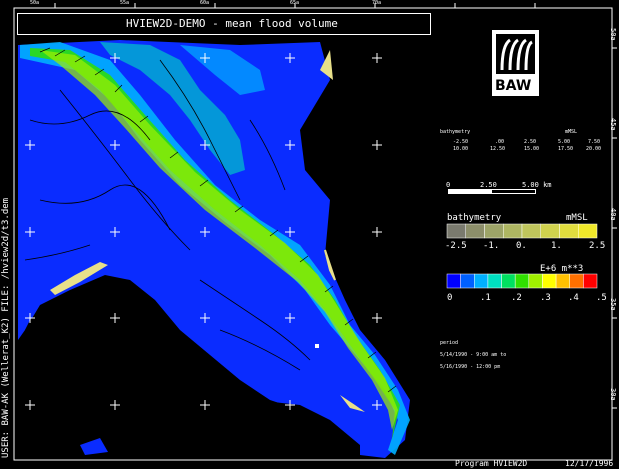 The image size is (619, 469). What do you see at coordinates (461, 149) in the screenshot?
I see `bathy-table-cell: 10.00` at bounding box center [461, 149].